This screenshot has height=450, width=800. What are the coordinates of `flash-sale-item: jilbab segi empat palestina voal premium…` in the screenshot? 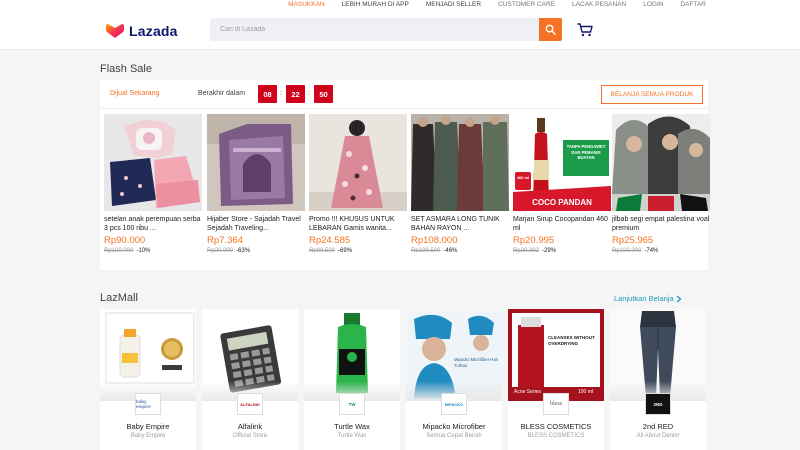 It's located at (661, 190).